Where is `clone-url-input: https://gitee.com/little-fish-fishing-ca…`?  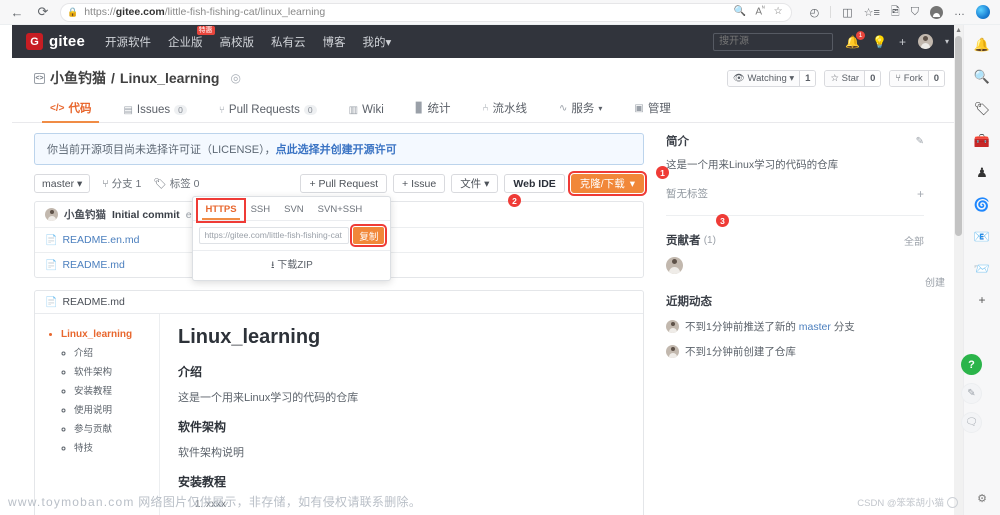
clone-url-input: https://gitee.com/little-fish-fishing-ca… is located at coordinates (274, 235).